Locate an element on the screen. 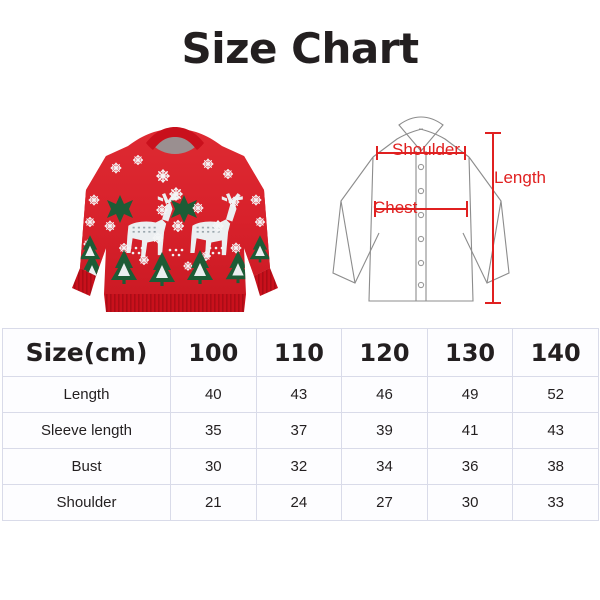  cell-length-110: 43 is located at coordinates (299, 394).